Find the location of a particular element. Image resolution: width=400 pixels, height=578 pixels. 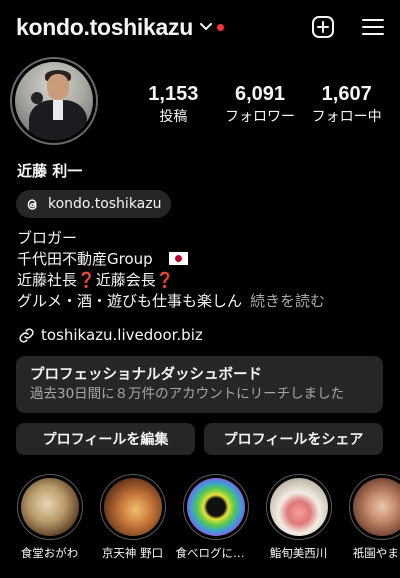

dashboard-subtitle: 過去30日間に８万件のアカウントにリーチしました is located at coordinates (187, 394).